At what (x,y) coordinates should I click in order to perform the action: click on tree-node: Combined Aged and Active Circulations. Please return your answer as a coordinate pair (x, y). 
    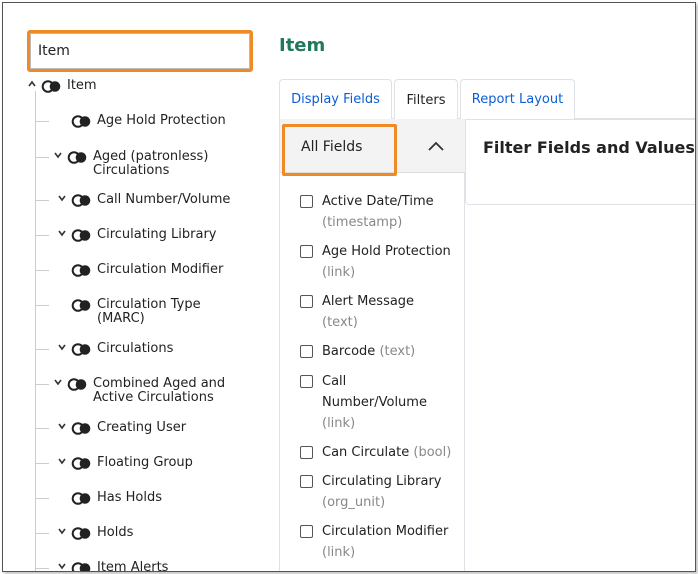
    Looking at the image, I should click on (139, 391).